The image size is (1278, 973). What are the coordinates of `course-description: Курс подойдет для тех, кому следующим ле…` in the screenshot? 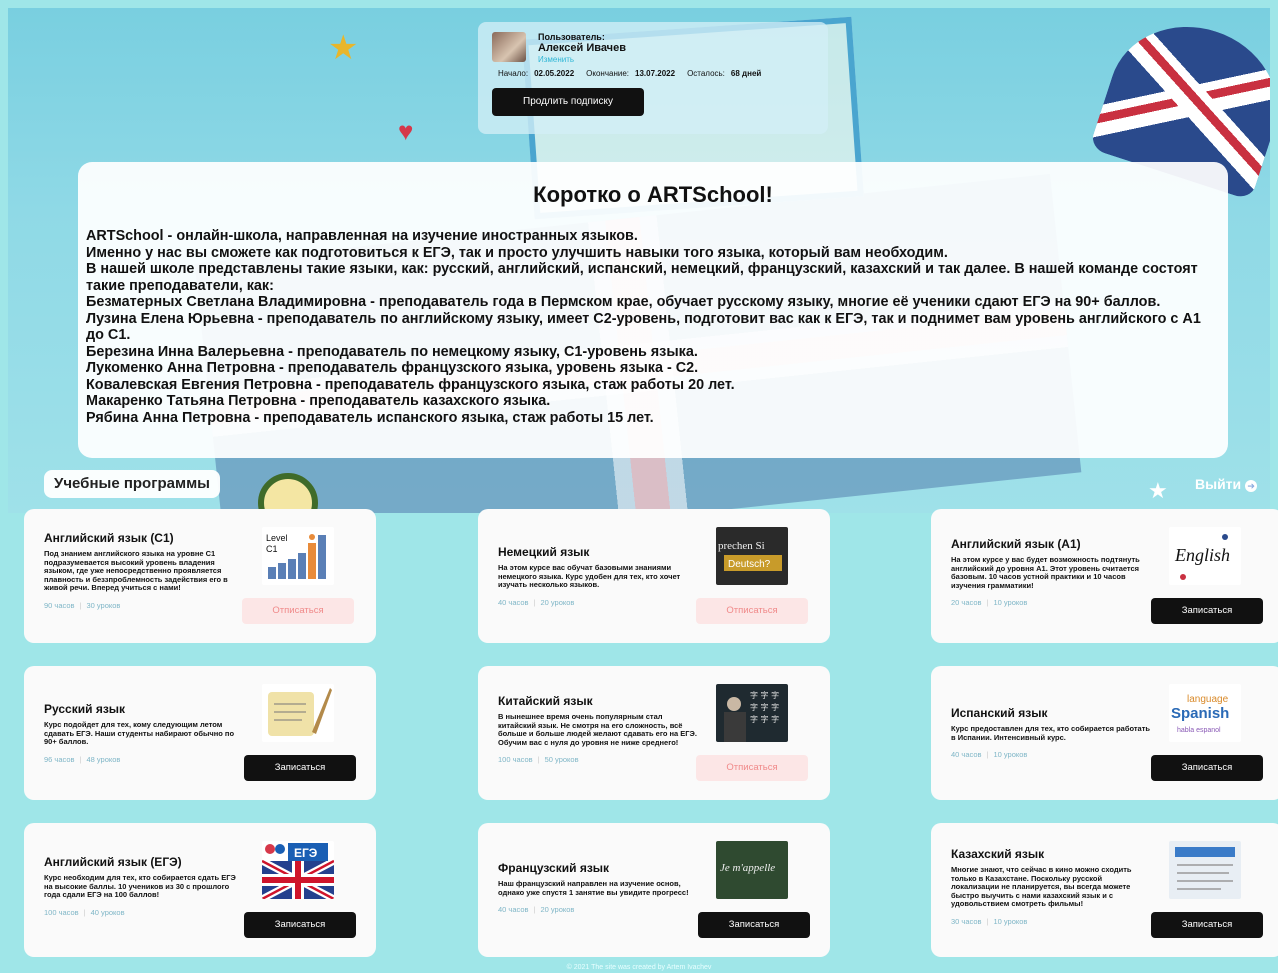 It's located at (139, 733).